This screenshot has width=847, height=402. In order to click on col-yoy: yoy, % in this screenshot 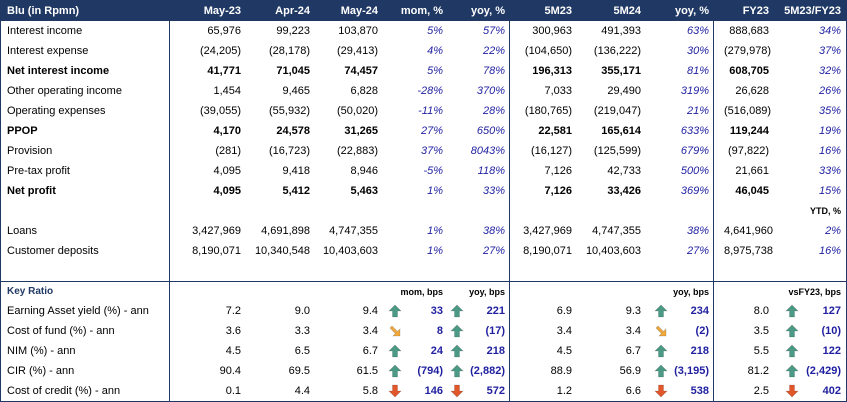, I will do `click(487, 11)`.